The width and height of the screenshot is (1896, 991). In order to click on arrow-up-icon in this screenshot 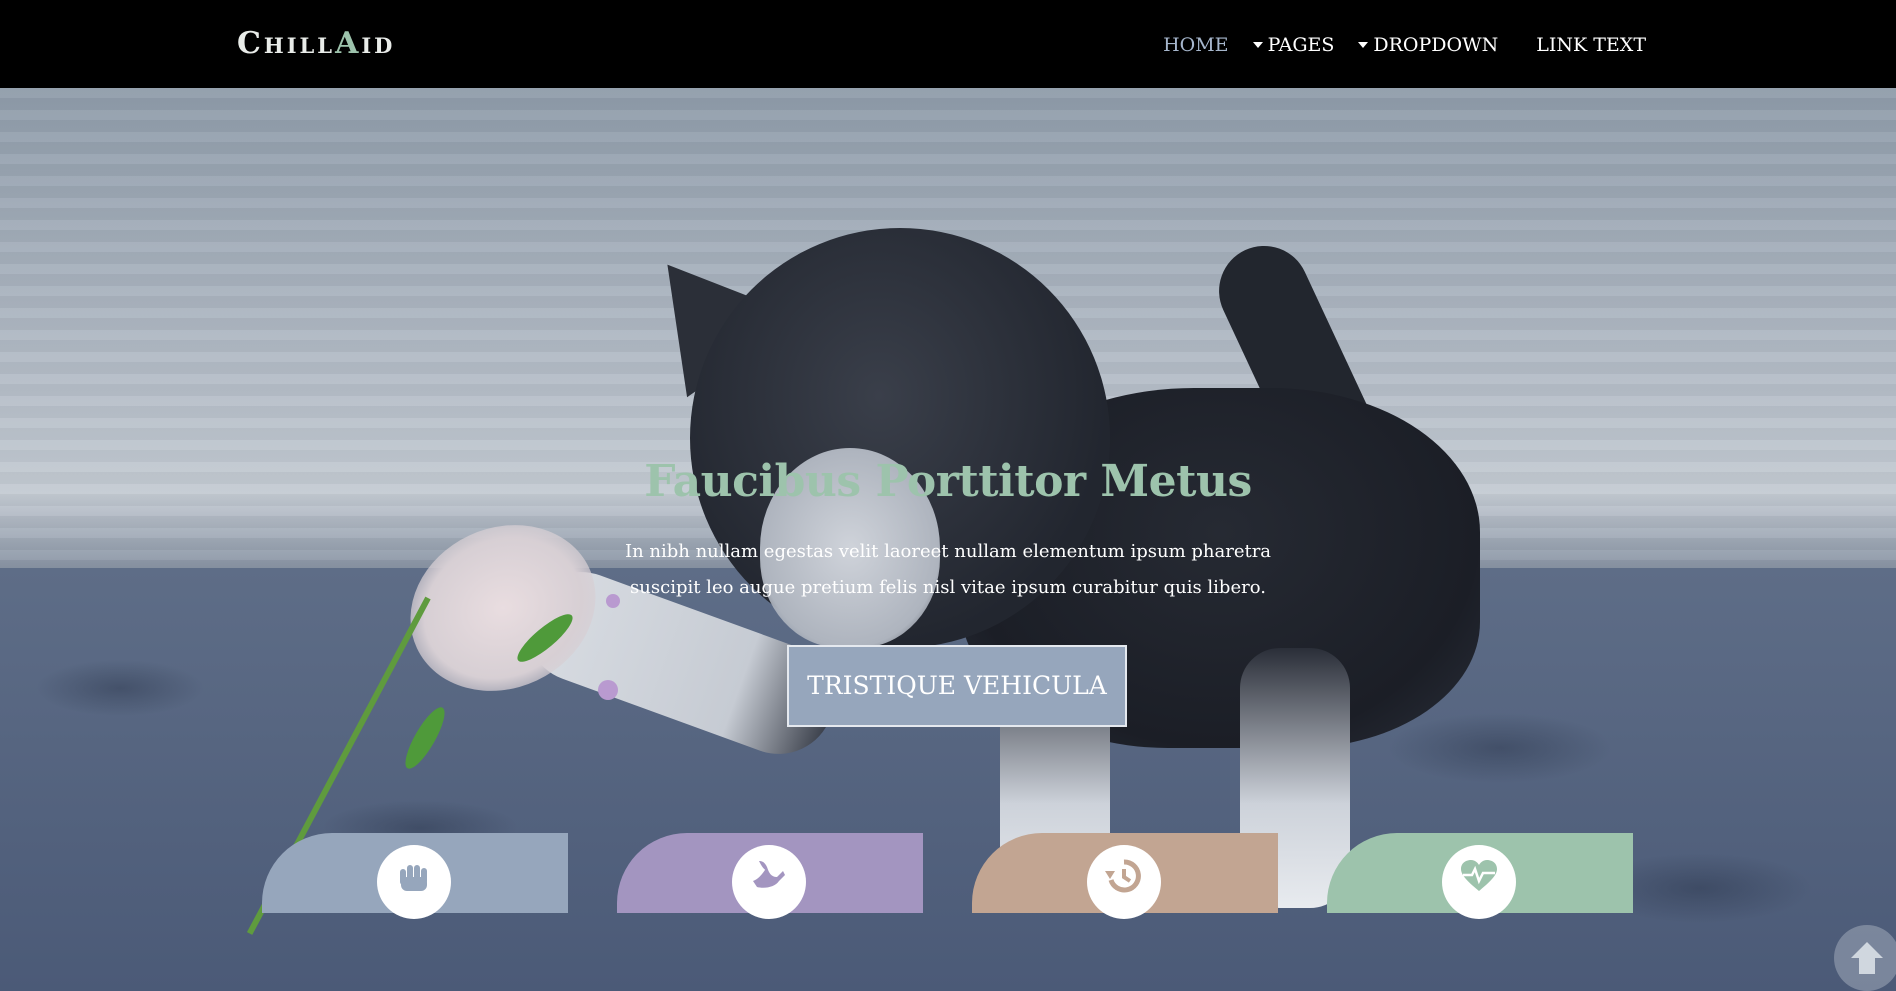, I will do `click(1867, 958)`.